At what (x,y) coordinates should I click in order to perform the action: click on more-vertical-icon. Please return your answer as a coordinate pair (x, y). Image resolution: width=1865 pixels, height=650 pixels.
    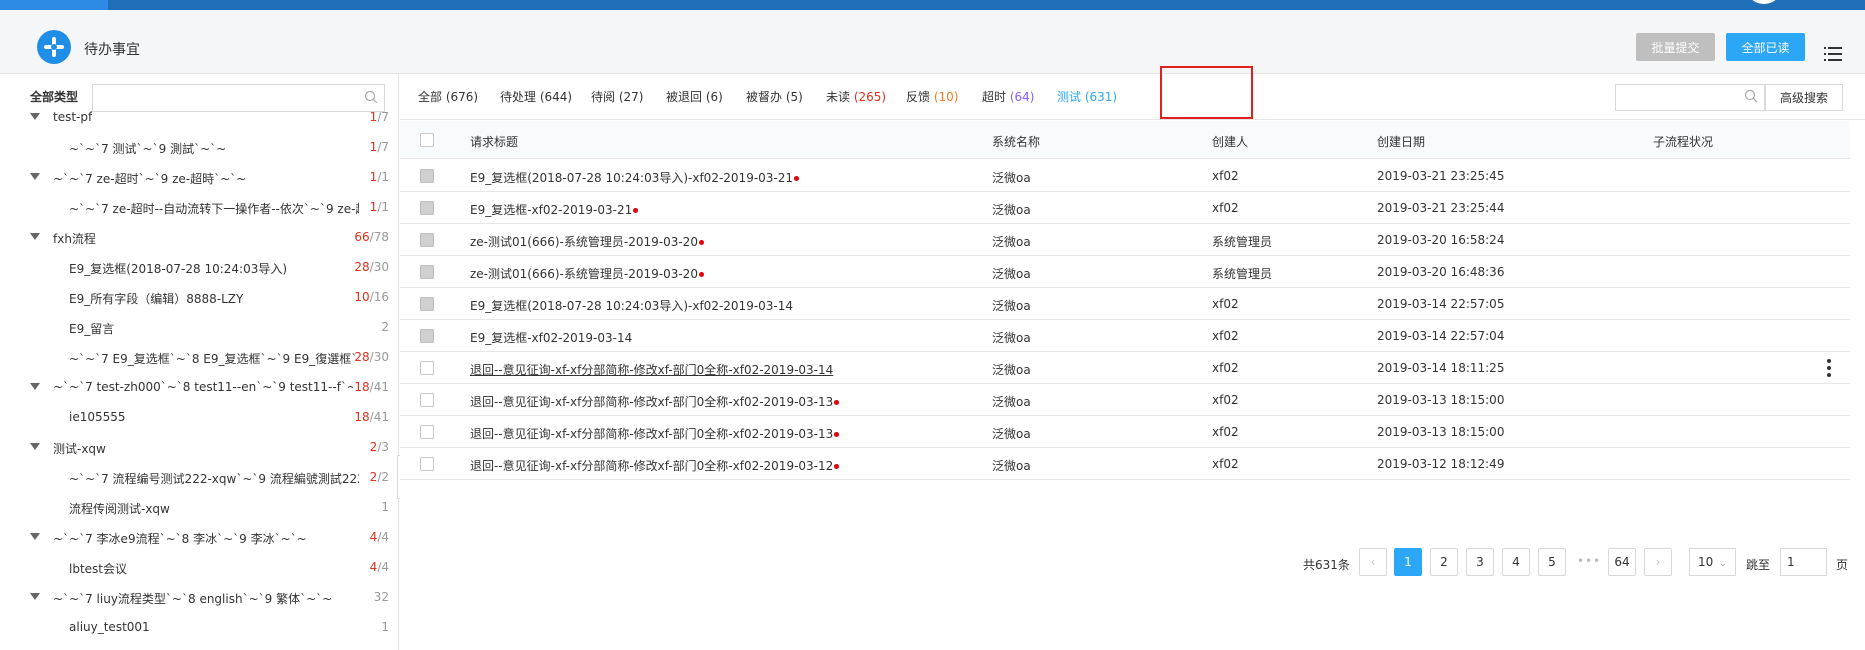
    Looking at the image, I should click on (1829, 368).